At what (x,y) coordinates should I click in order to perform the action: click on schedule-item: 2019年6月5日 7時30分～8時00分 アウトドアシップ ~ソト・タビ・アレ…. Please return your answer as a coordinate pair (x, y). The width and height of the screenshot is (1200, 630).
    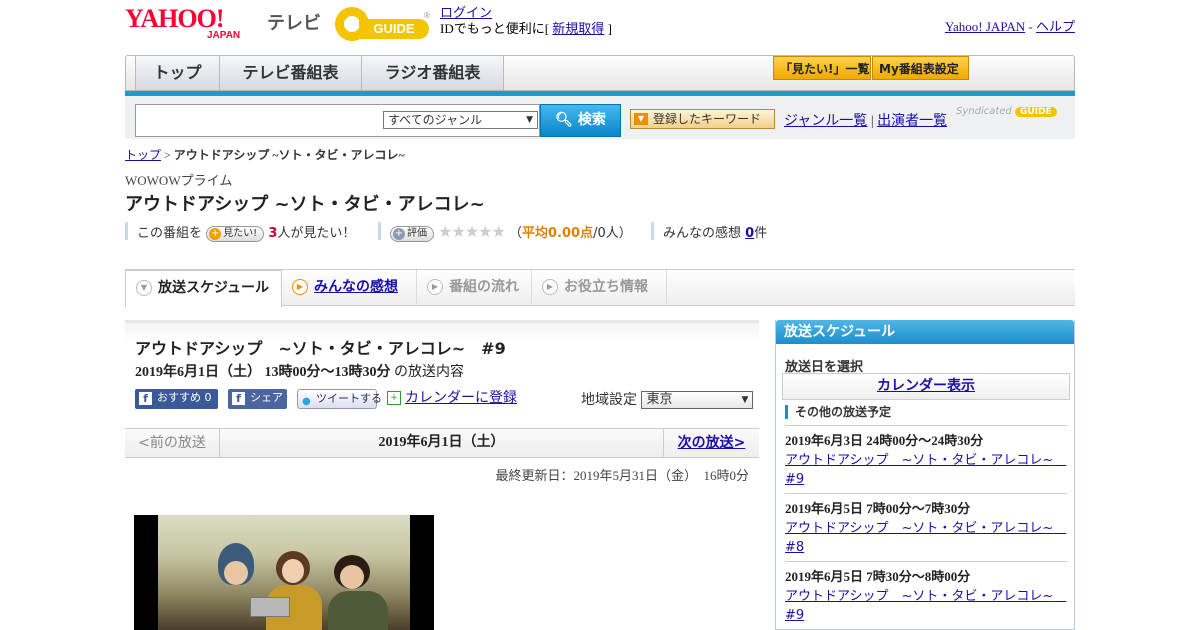
    Looking at the image, I should click on (926, 593).